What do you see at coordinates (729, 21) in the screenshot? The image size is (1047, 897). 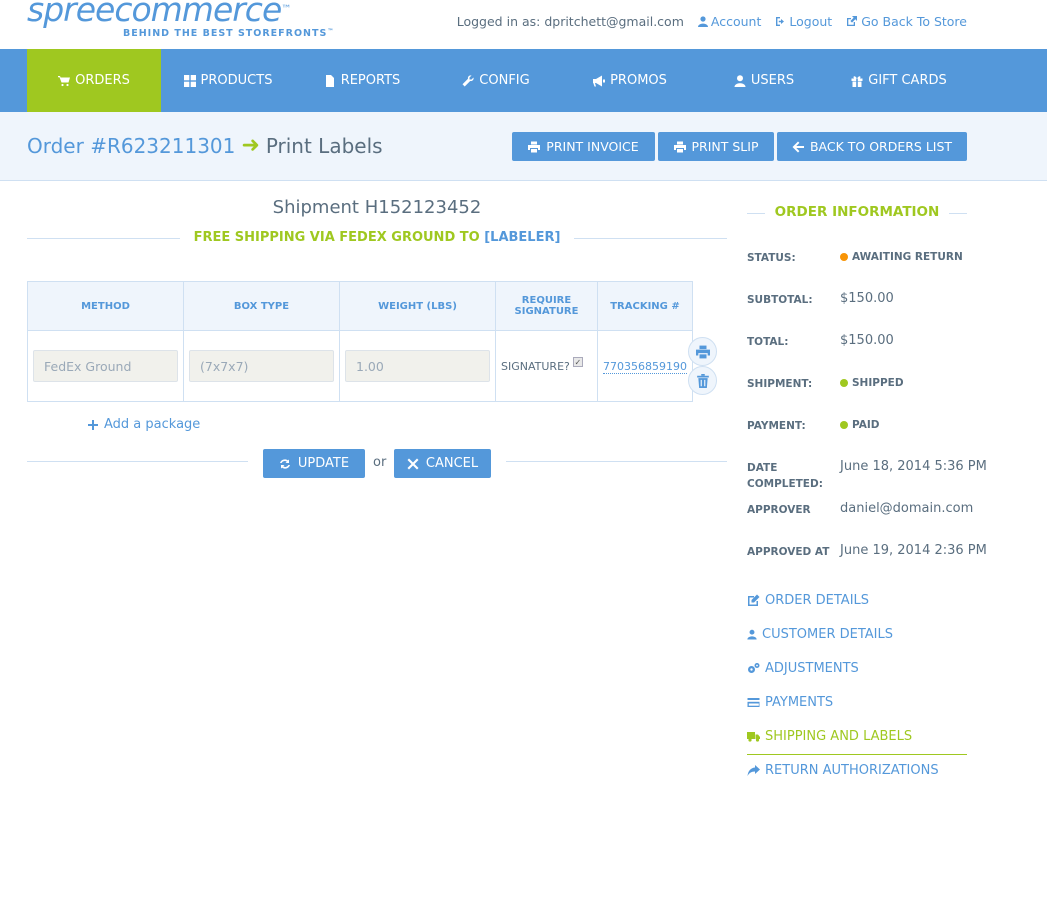 I see `account-link: Account` at bounding box center [729, 21].